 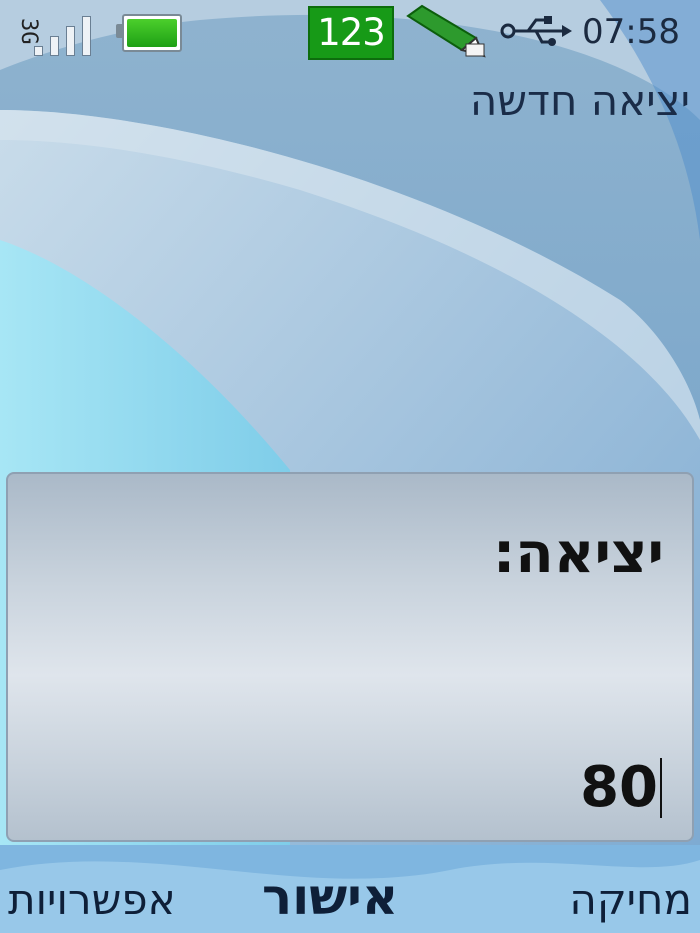 What do you see at coordinates (631, 32) in the screenshot?
I see `clock: 07:58` at bounding box center [631, 32].